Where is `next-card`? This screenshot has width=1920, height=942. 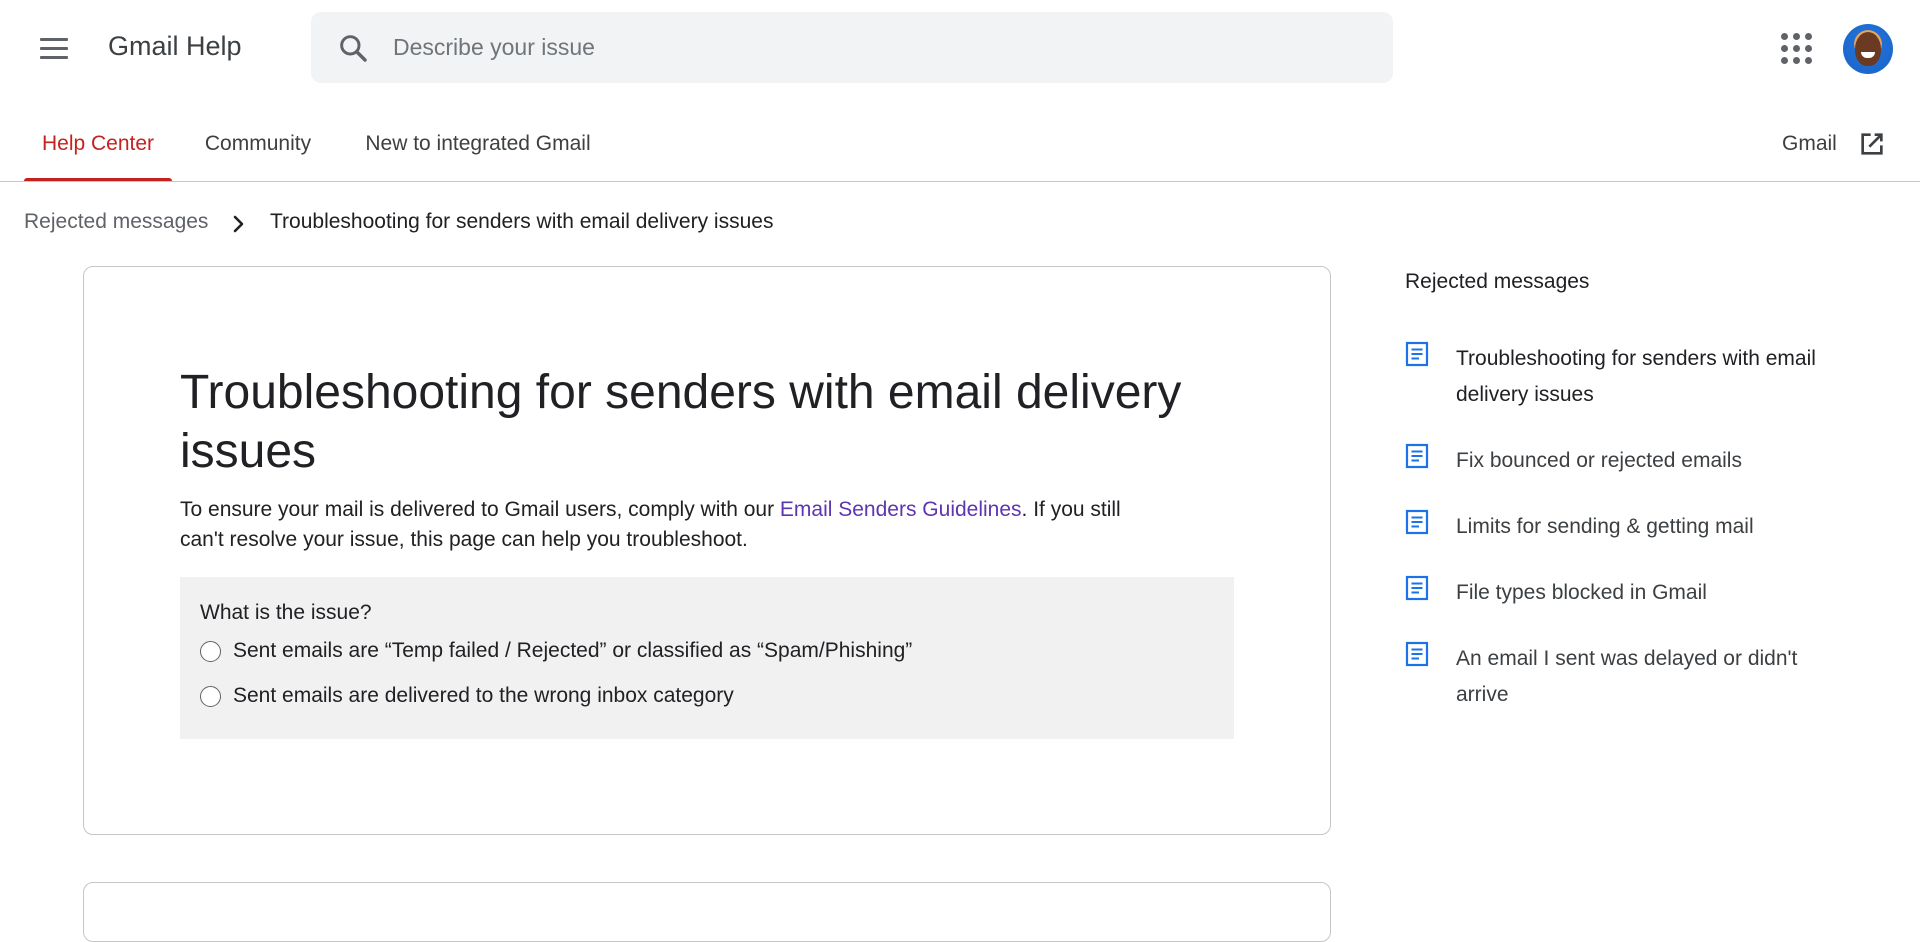 next-card is located at coordinates (707, 912).